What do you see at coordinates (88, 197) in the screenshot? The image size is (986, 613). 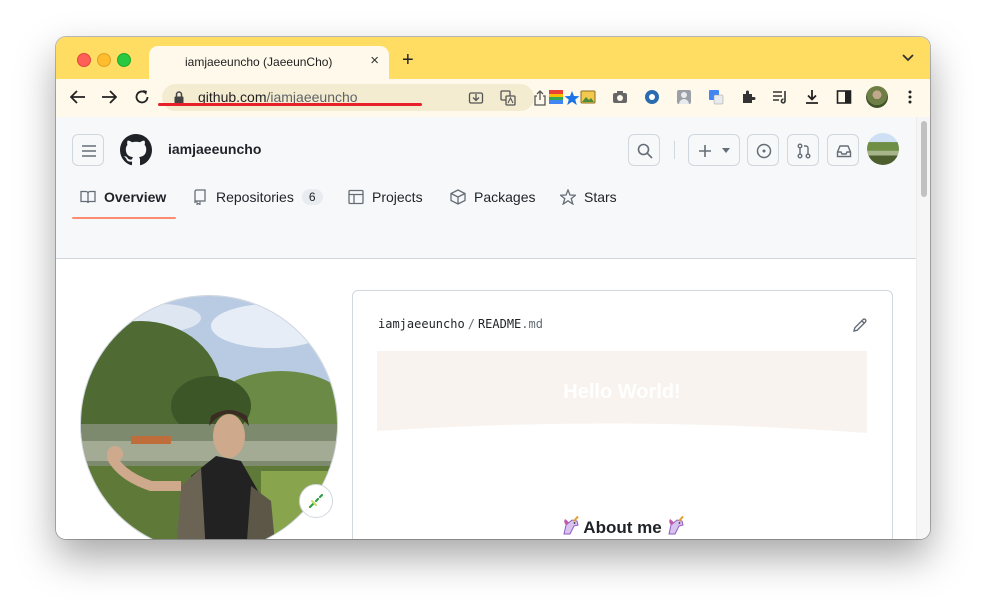 I see `book-icon` at bounding box center [88, 197].